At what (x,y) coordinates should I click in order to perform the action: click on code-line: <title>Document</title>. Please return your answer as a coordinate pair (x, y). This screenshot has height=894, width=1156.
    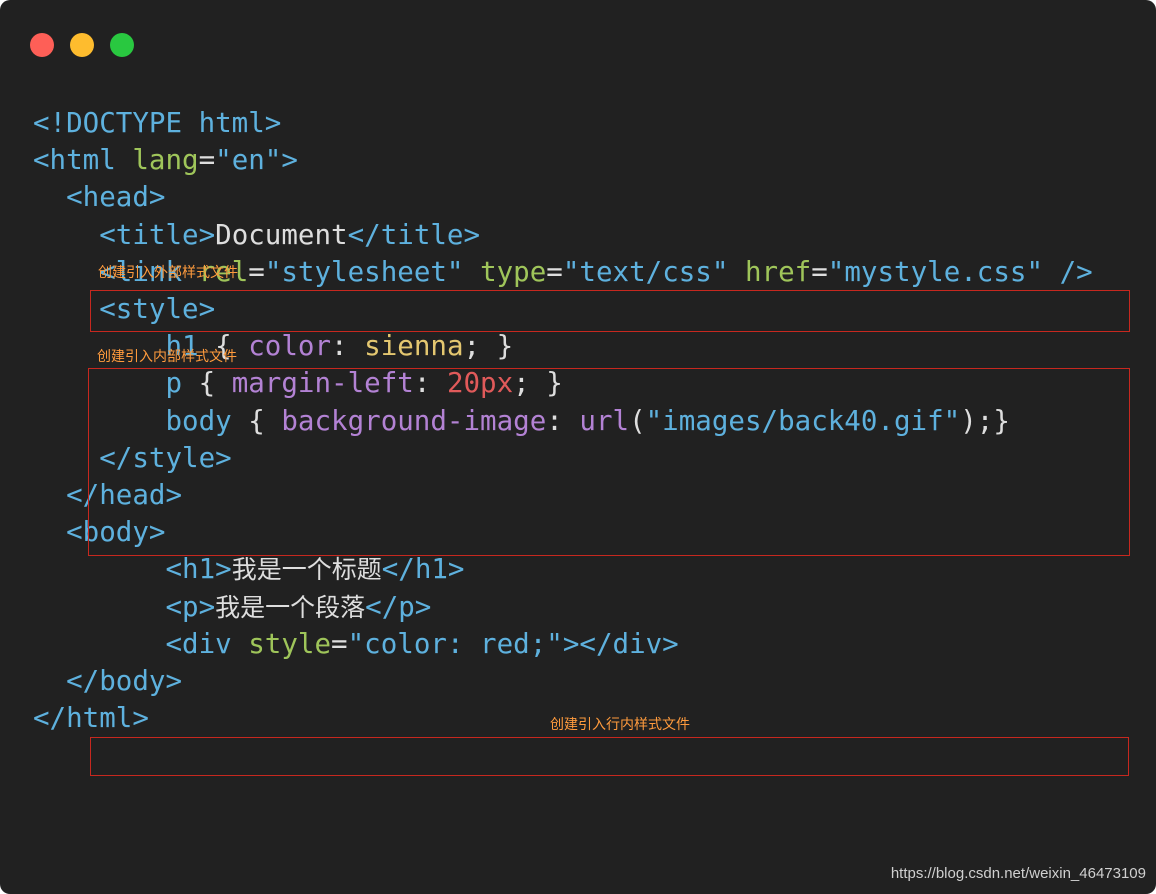
    Looking at the image, I should click on (256, 235).